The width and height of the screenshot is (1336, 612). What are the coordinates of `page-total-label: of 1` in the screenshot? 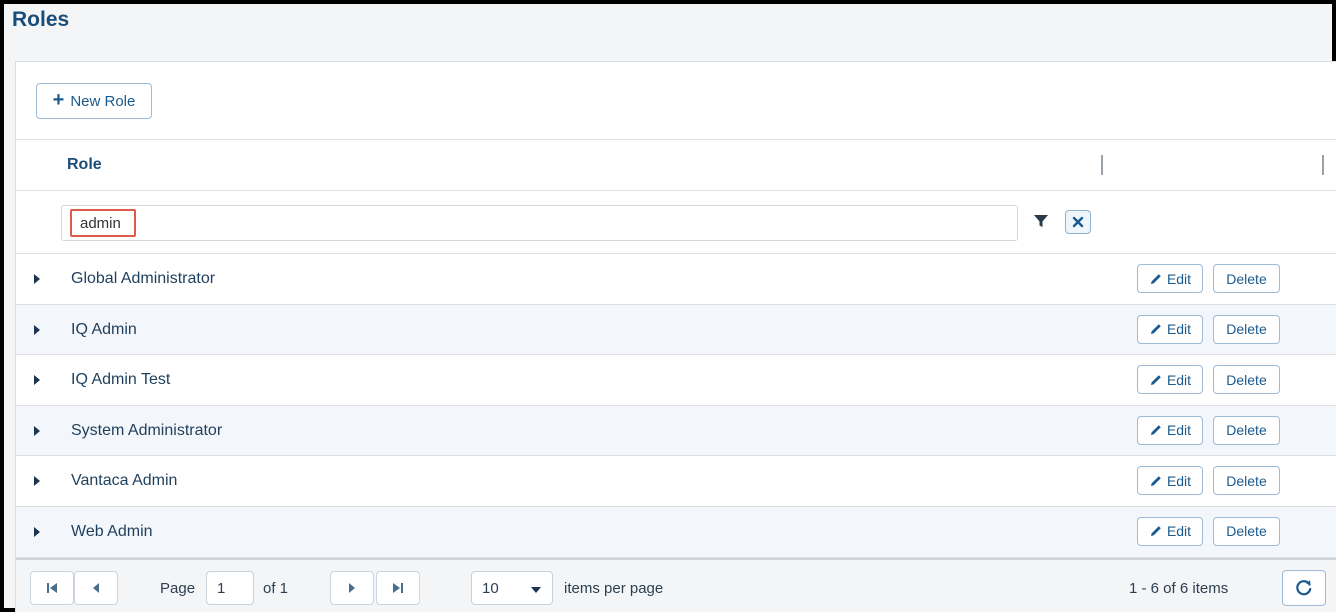 It's located at (276, 588).